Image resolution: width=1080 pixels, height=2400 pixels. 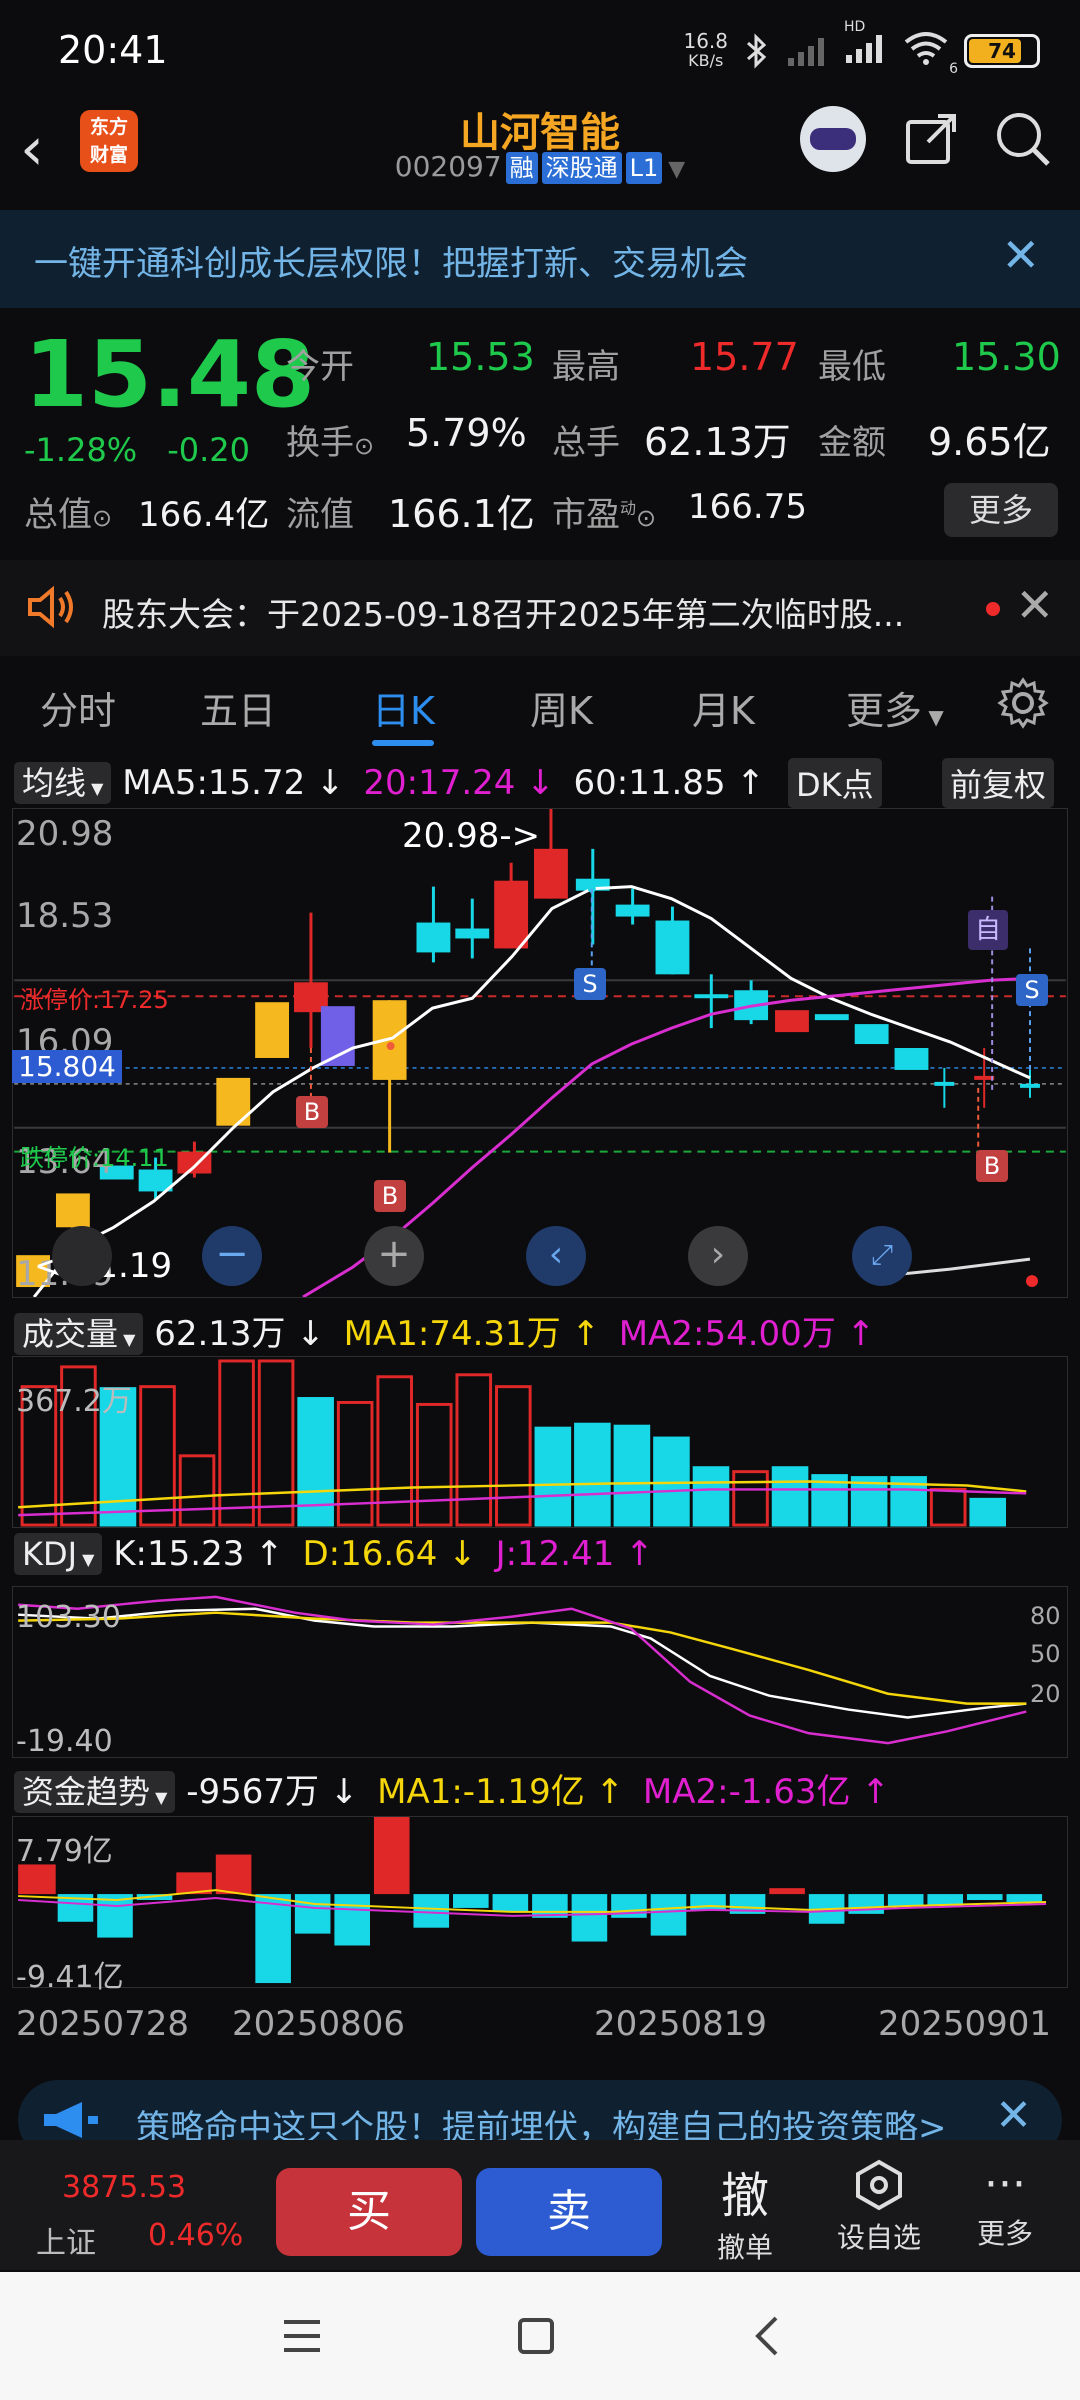 What do you see at coordinates (1002, 50) in the screenshot?
I see `battery-icon: 74` at bounding box center [1002, 50].